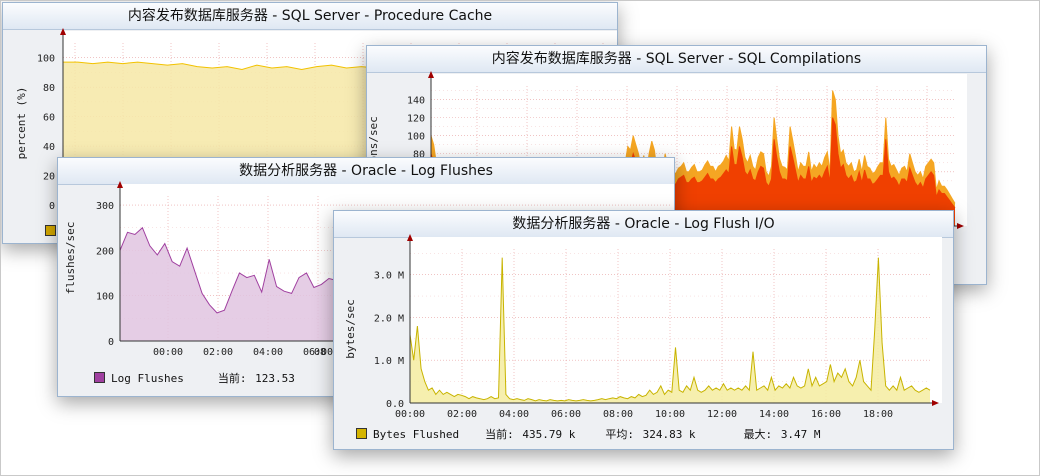 This screenshot has height=476, width=1040. I want to click on x-tick-label: 08, so click(320, 352).